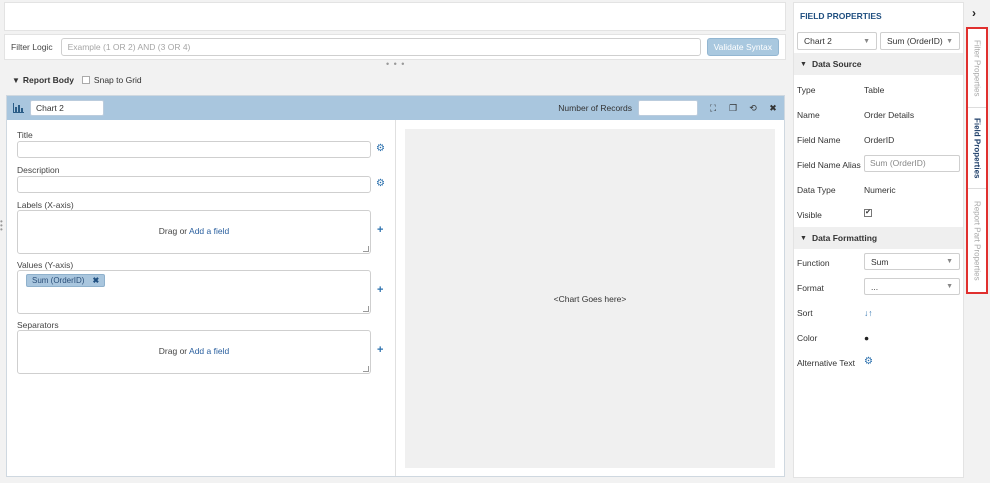 This screenshot has width=990, height=483. Describe the element at coordinates (2, 226) in the screenshot. I see `left-resize-handle: • • •` at that location.